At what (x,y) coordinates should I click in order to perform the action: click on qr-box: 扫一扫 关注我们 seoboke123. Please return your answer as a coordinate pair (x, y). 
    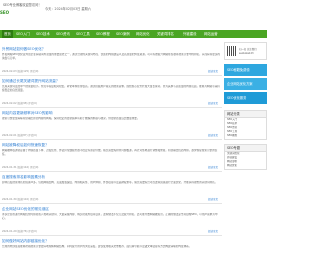
    Looking at the image, I should click on (245, 51).